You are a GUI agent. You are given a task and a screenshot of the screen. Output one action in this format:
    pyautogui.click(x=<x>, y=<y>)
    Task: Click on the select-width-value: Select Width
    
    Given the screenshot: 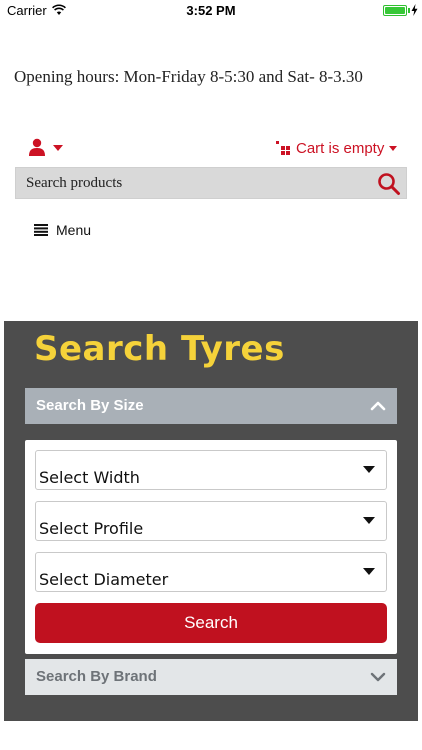 What is the action you would take?
    pyautogui.click(x=89, y=477)
    